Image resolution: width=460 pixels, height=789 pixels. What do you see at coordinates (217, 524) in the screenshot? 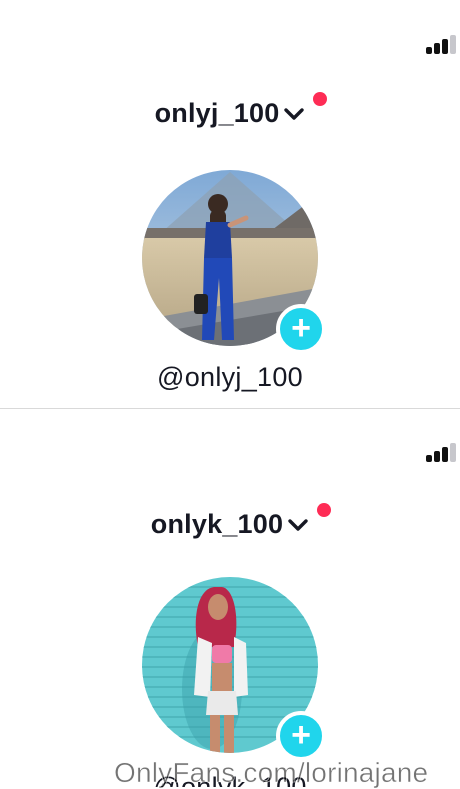
I see `profile-username-title: onlyk_100` at bounding box center [217, 524].